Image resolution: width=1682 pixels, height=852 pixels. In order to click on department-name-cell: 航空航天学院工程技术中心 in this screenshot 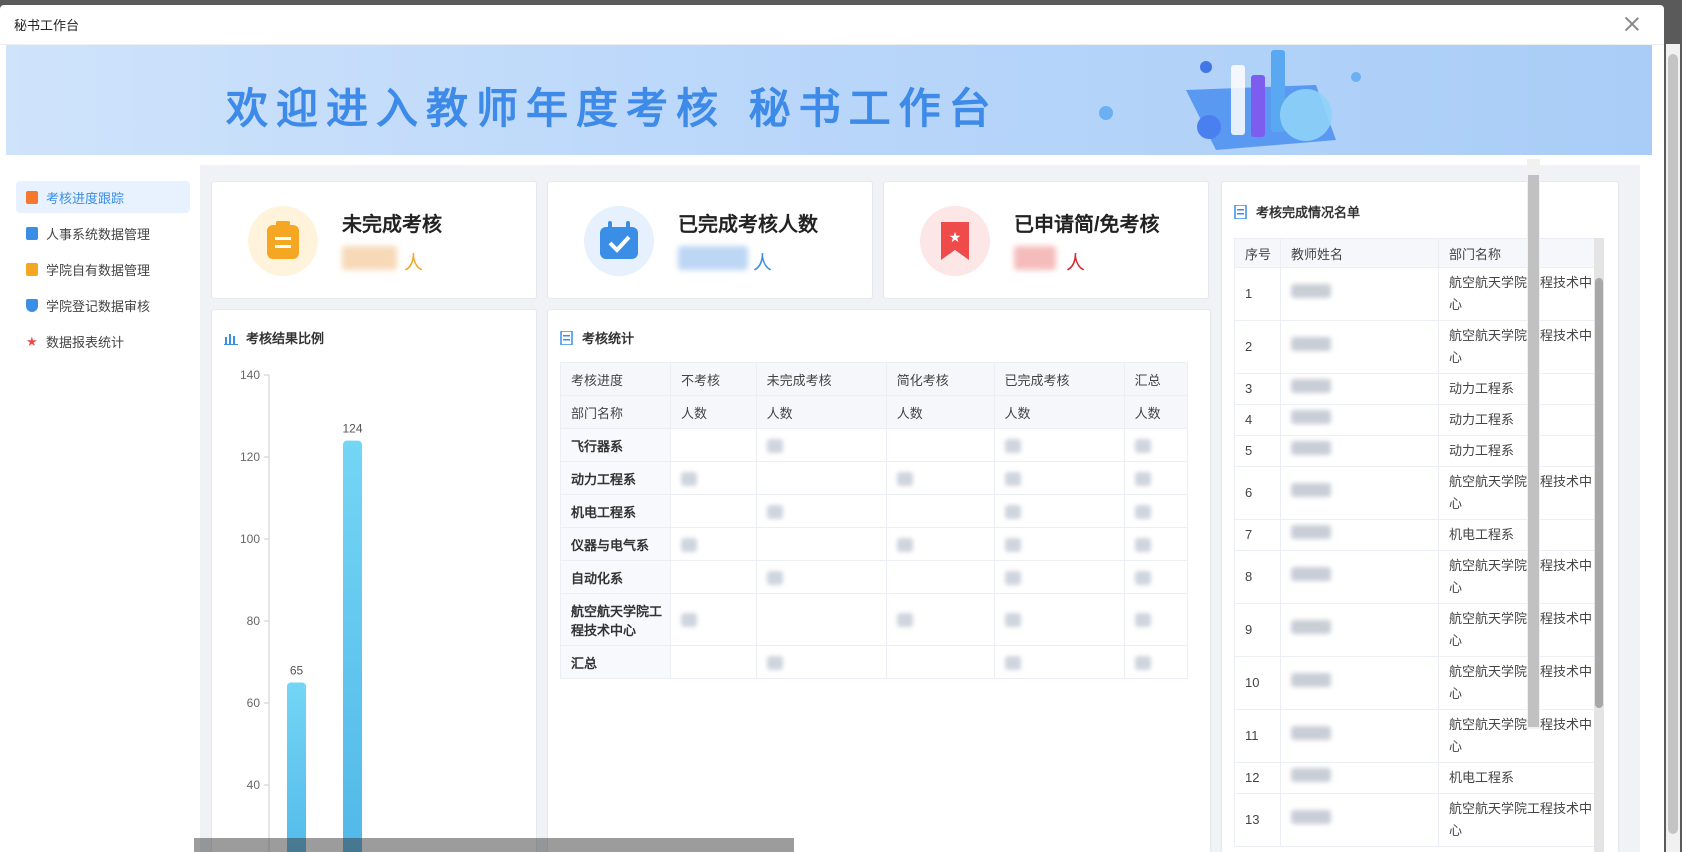, I will do `click(615, 619)`.